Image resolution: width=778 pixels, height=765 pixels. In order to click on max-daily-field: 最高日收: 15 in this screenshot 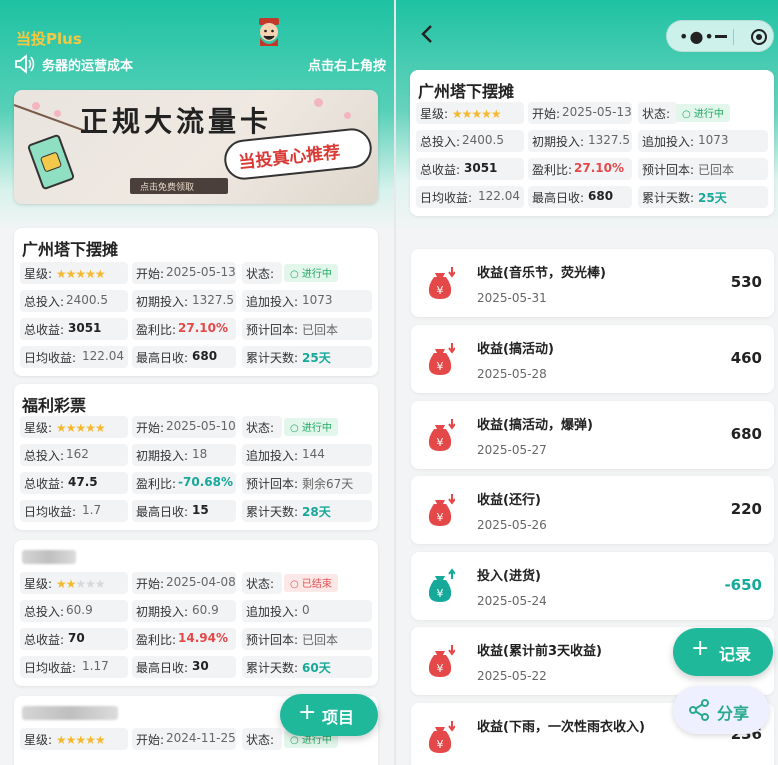, I will do `click(184, 511)`.